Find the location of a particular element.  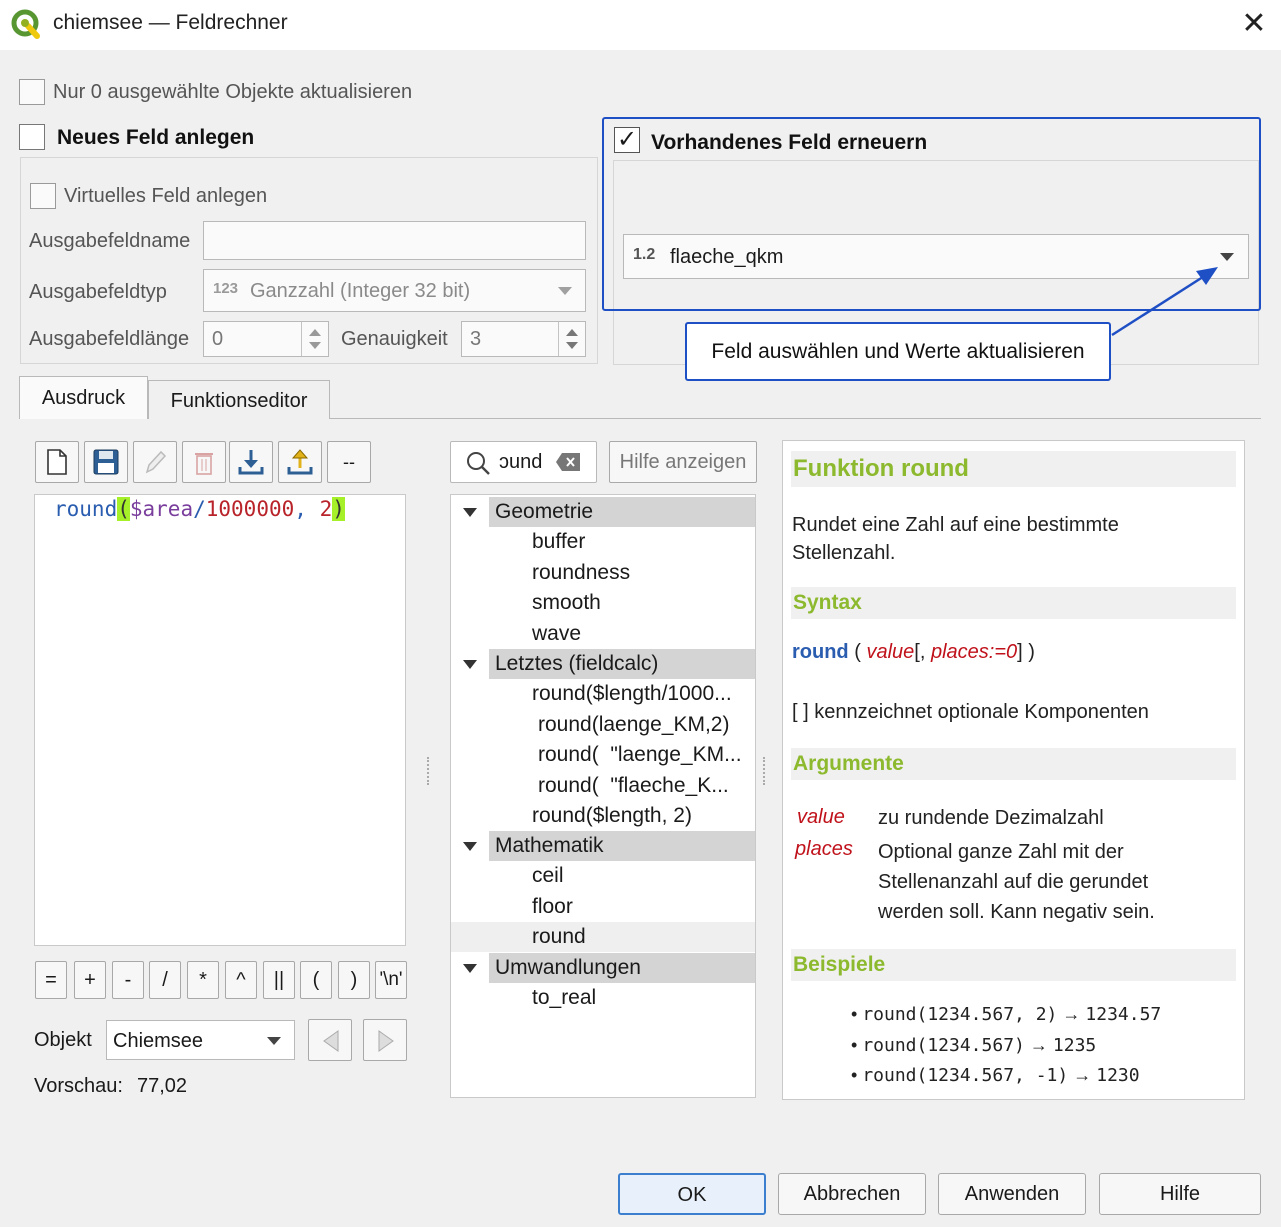

example-result: 1235 is located at coordinates (1074, 1045).